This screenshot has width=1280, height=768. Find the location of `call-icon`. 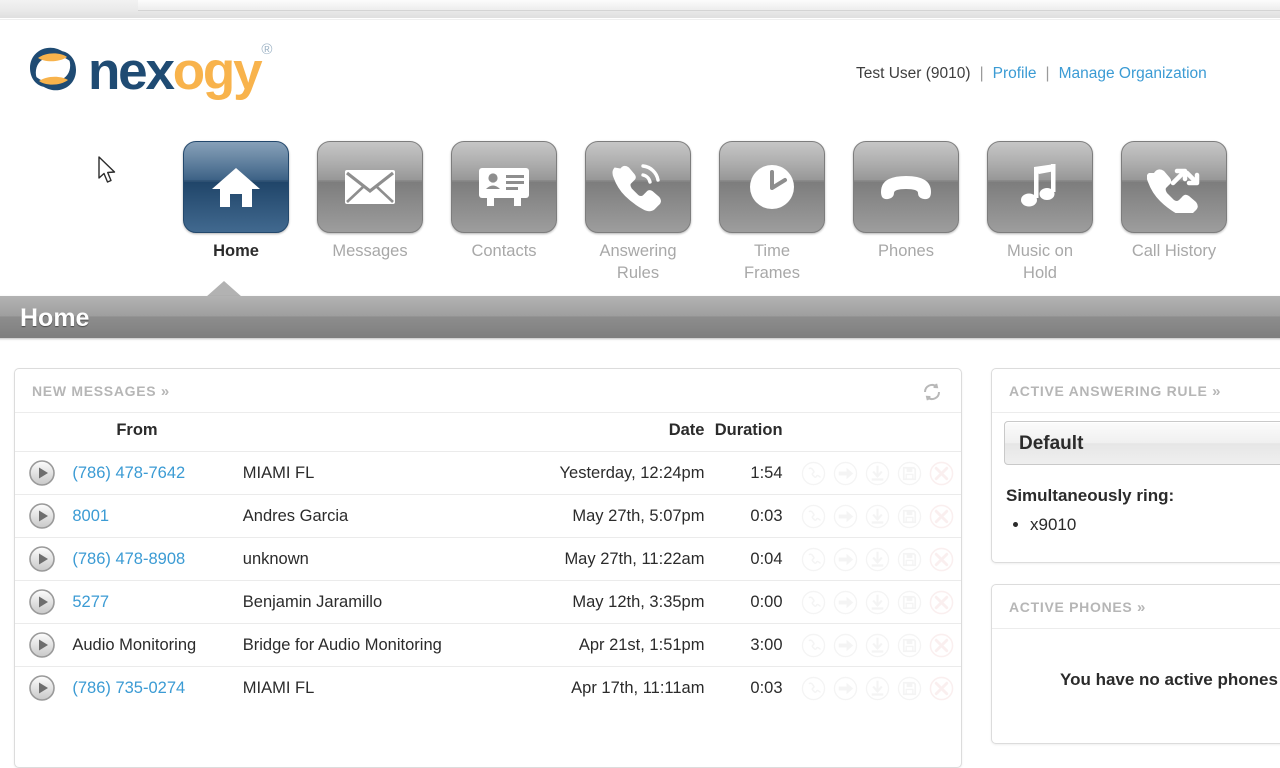

call-icon is located at coordinates (813, 645).